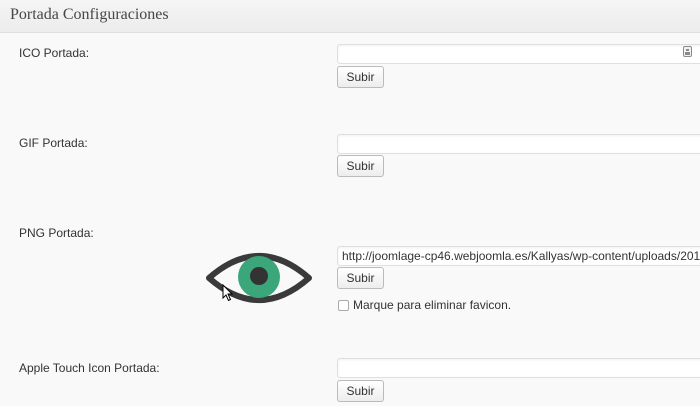 The image size is (700, 406). What do you see at coordinates (360, 166) in the screenshot?
I see `gif-upload-button: Subir` at bounding box center [360, 166].